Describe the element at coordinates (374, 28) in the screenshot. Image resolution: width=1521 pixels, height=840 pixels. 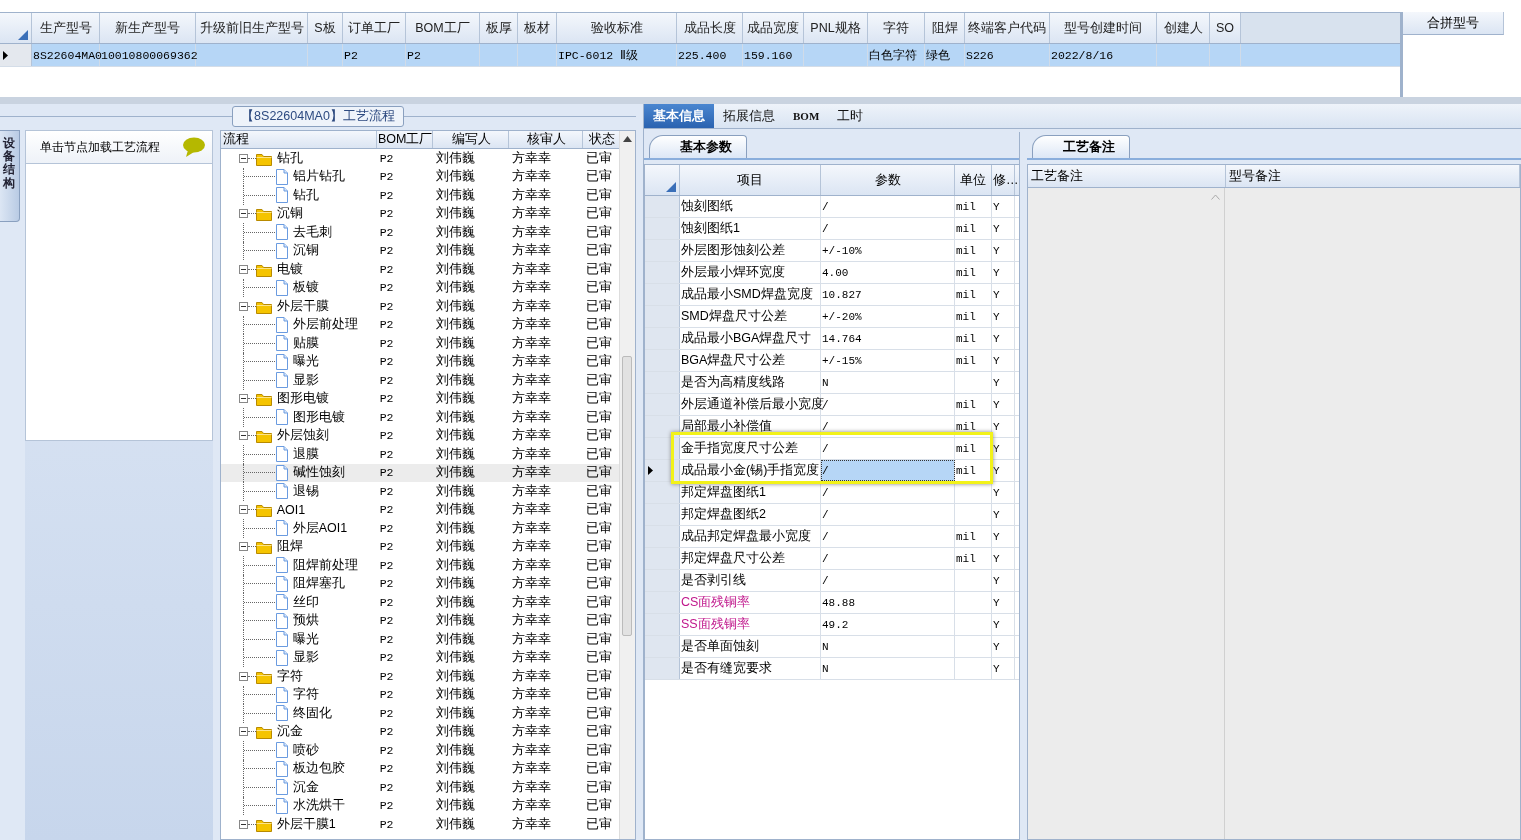
I see `column-header: 订单工厂` at that location.